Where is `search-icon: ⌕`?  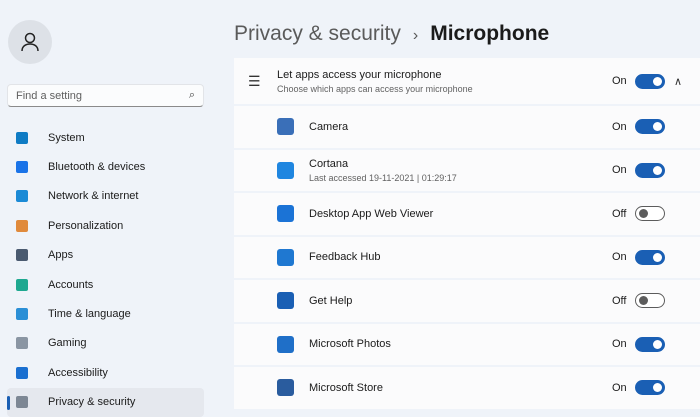
search-icon: ⌕ is located at coordinates (191, 95).